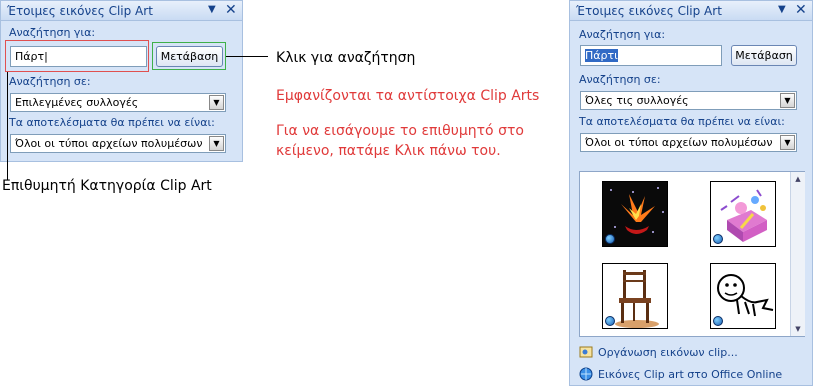 This screenshot has height=386, width=816. I want to click on clipart-thumb-fireworks, so click(635, 214).